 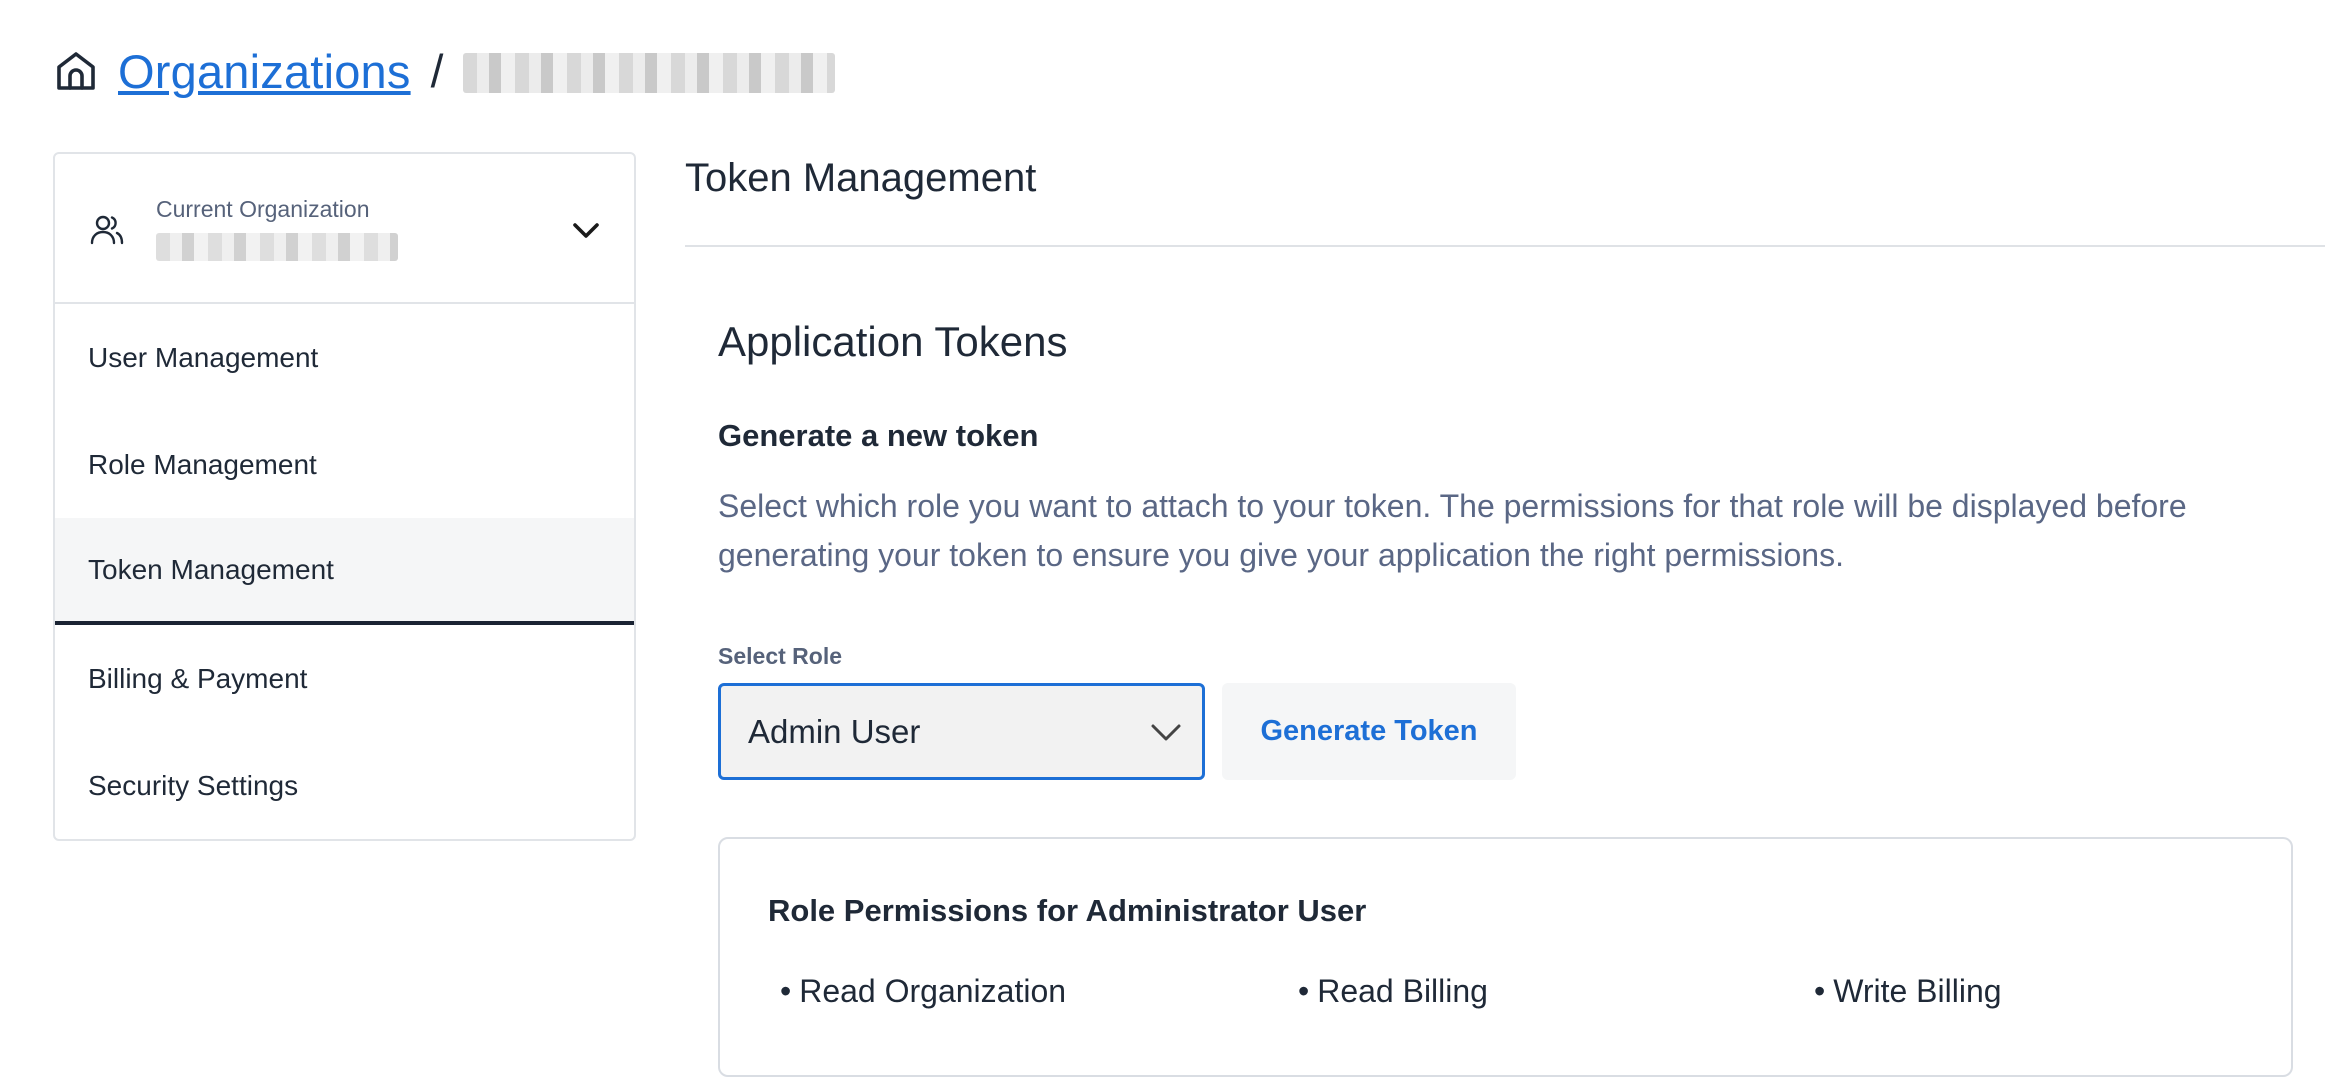 I want to click on sidebar-item-billing-payment: Billing & Payment, so click(x=344, y=678).